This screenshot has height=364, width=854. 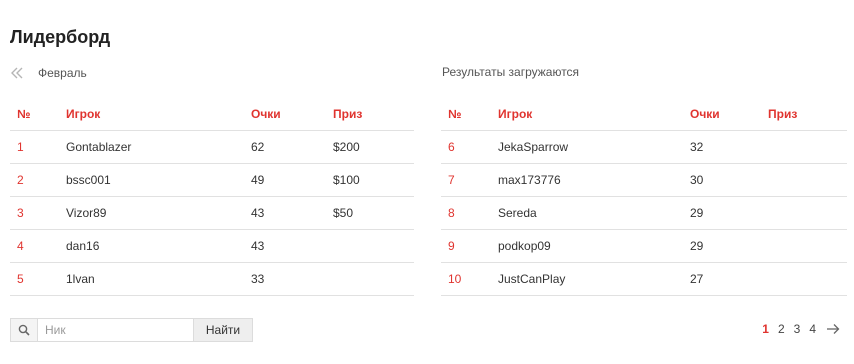 What do you see at coordinates (729, 147) in the screenshot?
I see `points-cell: 32` at bounding box center [729, 147].